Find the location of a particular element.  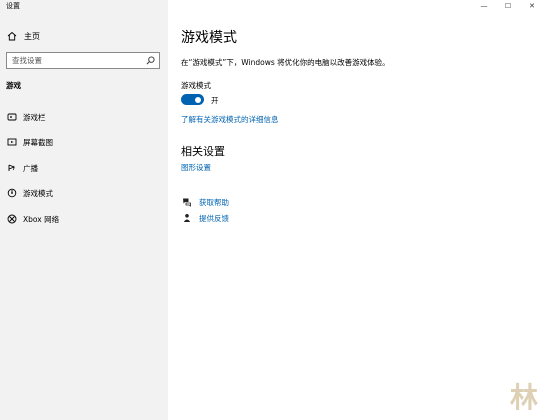

home-icon is located at coordinates (12, 36).